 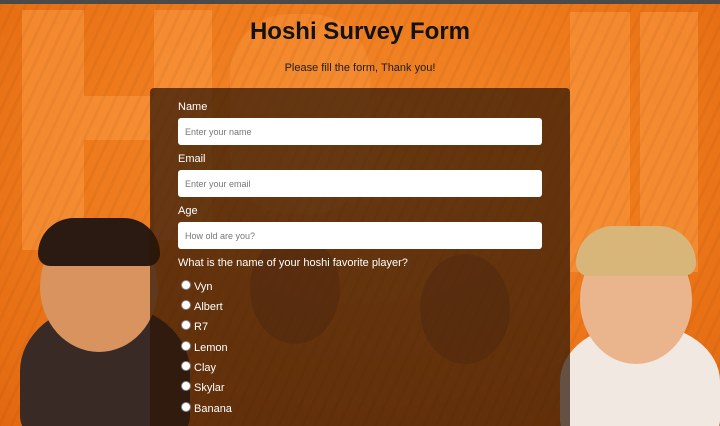 What do you see at coordinates (205, 368) in the screenshot?
I see `radio-label: Clay` at bounding box center [205, 368].